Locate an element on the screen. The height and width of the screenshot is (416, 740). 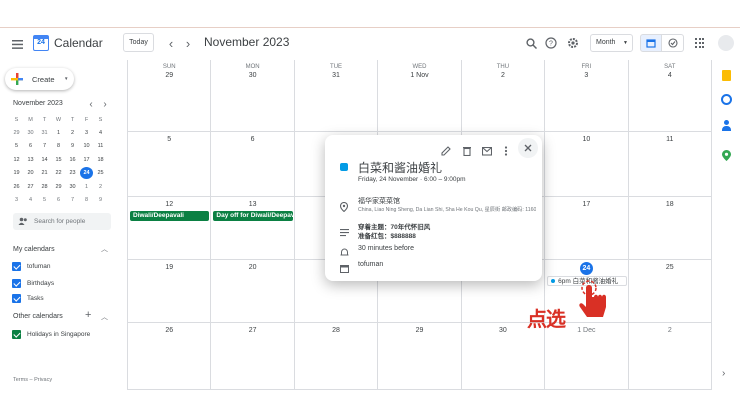
holiday-event-diwali: Diwali/Deepavali is located at coordinates (170, 216).